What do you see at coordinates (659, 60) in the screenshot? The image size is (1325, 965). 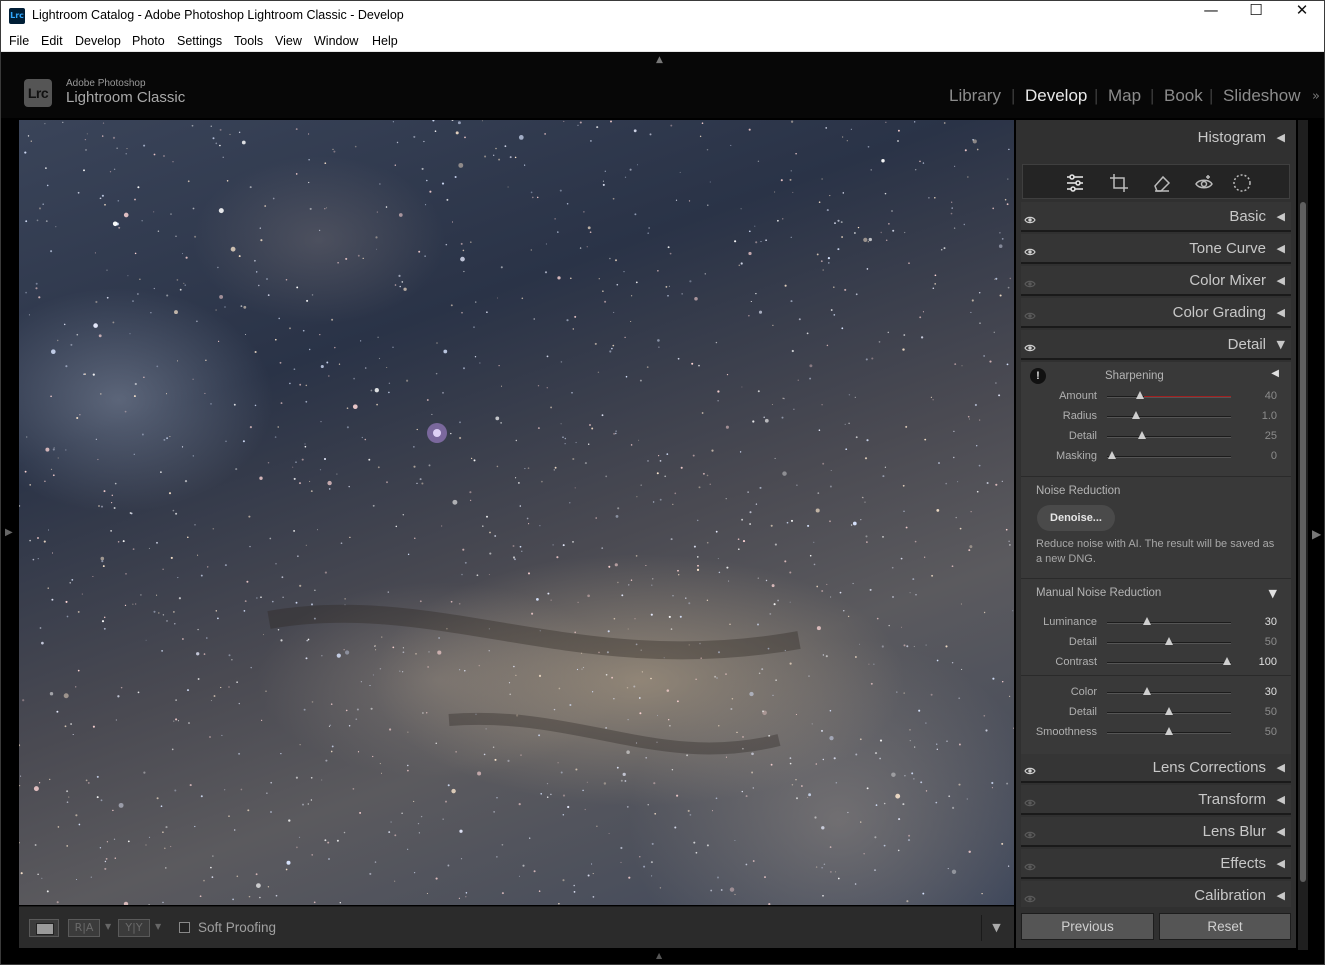 I see `top-panel-toggle-icon: ▲` at bounding box center [659, 60].